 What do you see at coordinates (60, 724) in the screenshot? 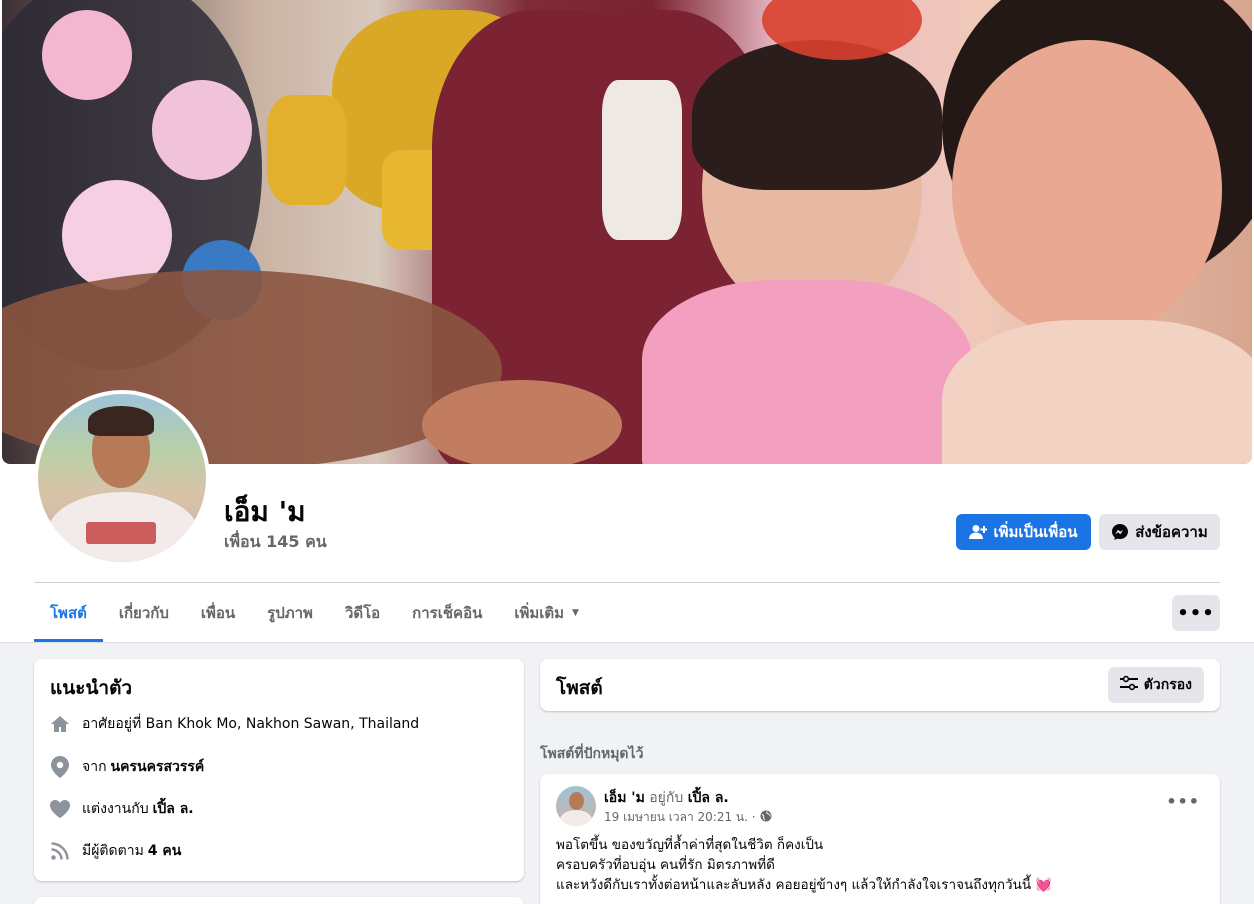
I see `home-icon` at bounding box center [60, 724].